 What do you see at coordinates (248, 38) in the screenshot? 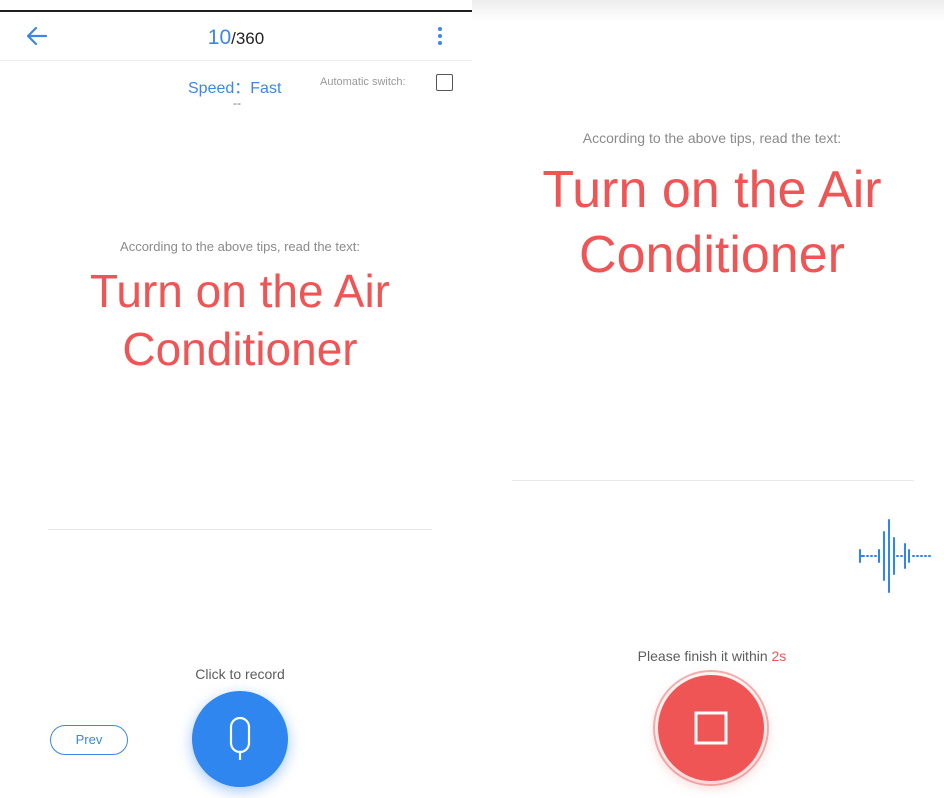
I see `total-count: /360` at bounding box center [248, 38].